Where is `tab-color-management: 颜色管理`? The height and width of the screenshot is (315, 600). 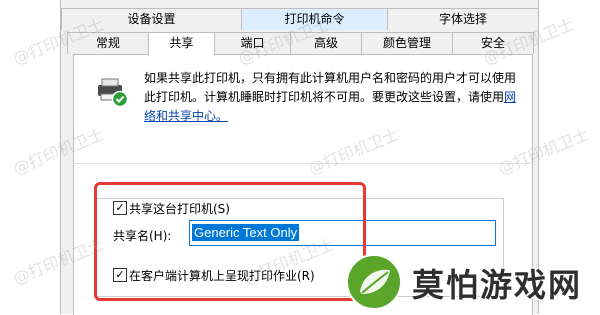 tab-color-management: 颜色管理 is located at coordinates (407, 43).